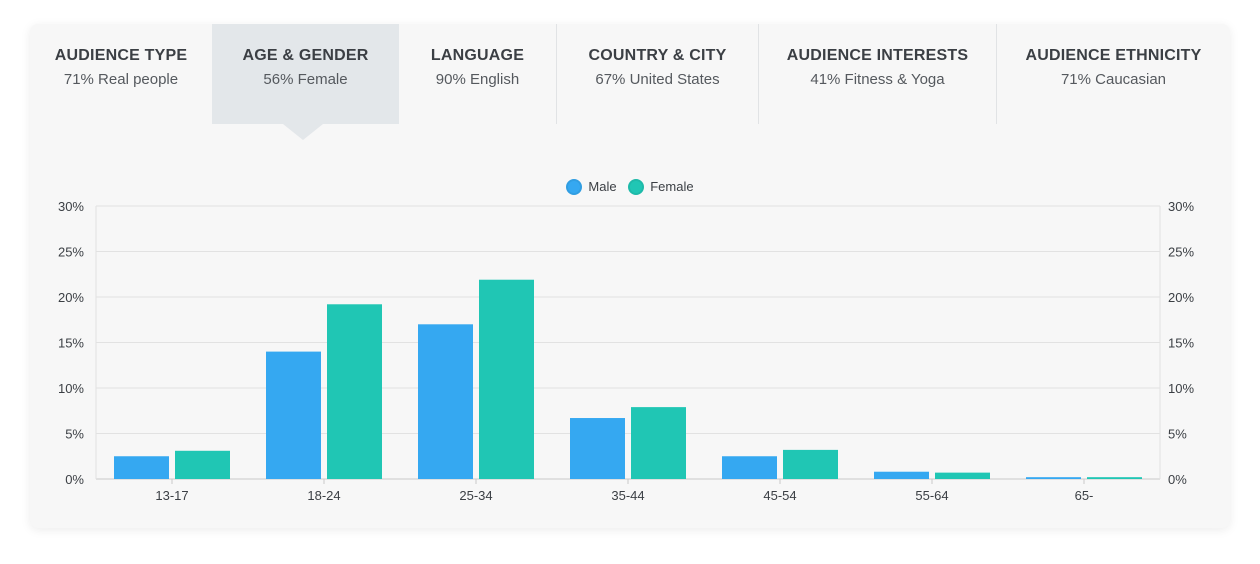 This screenshot has height=564, width=1260. What do you see at coordinates (475, 495) in the screenshot?
I see `x-tick-label: 25-34` at bounding box center [475, 495].